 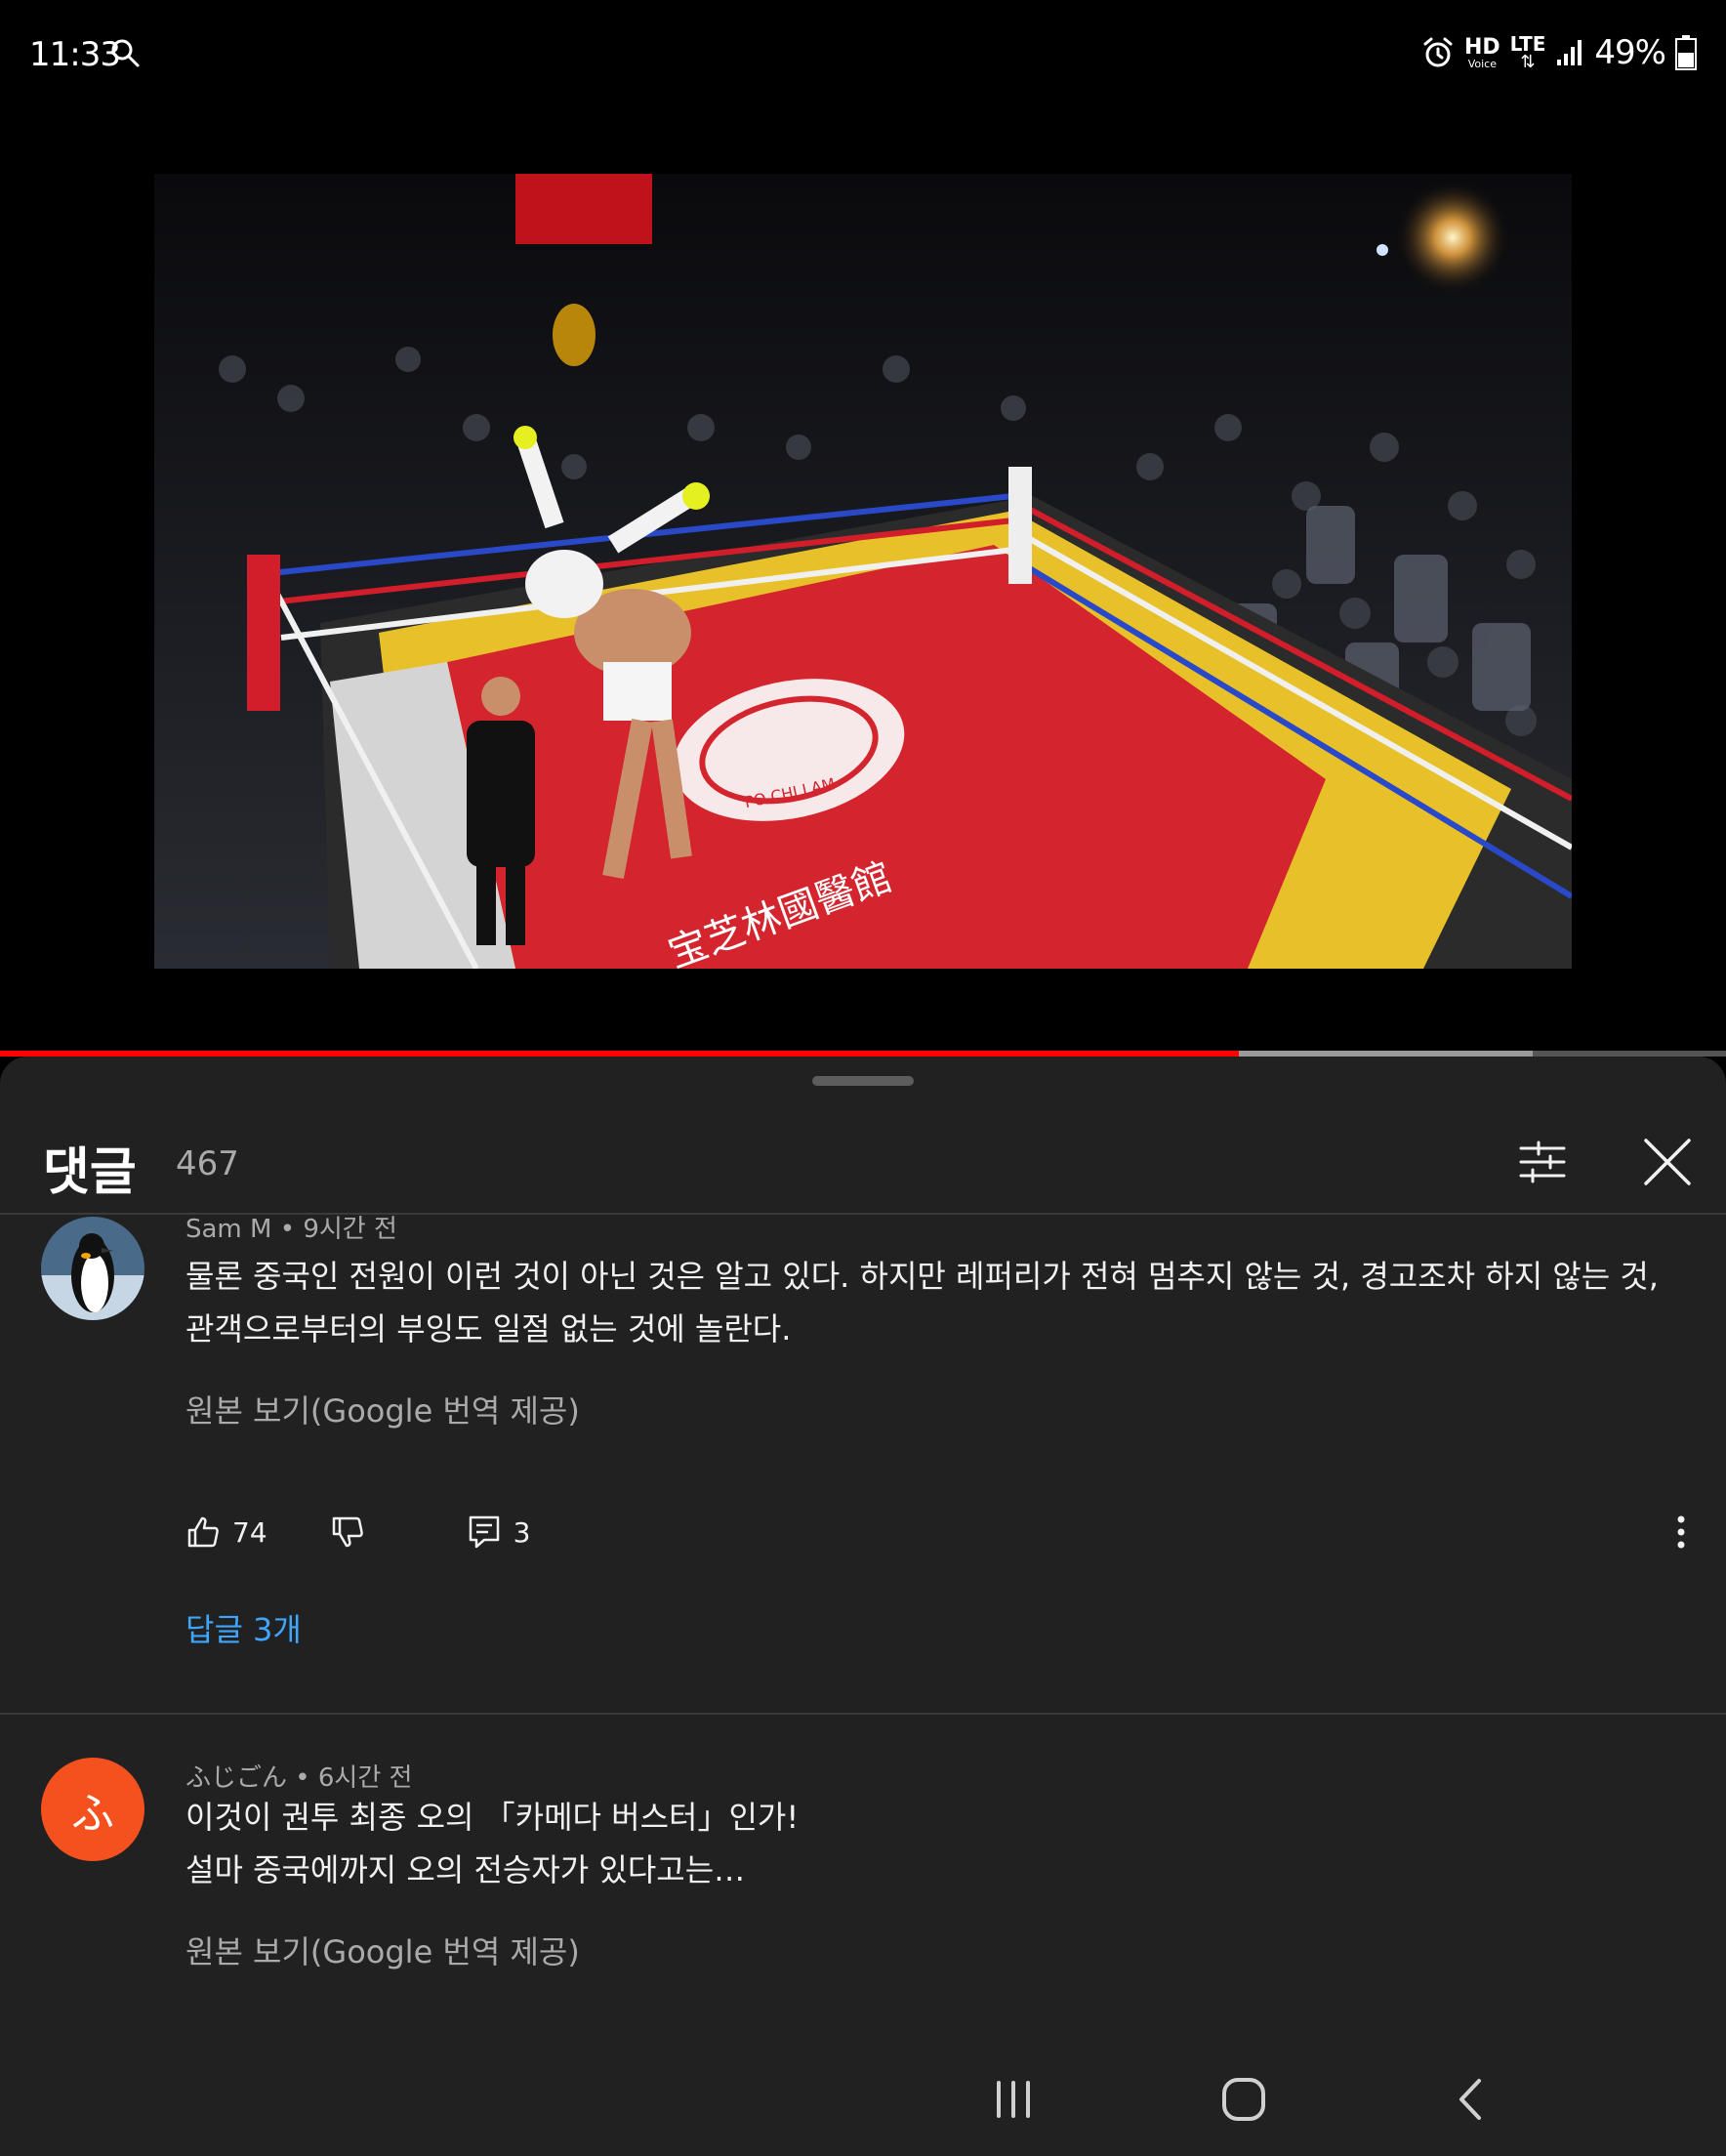 I want to click on back-icon, so click(x=1470, y=2099).